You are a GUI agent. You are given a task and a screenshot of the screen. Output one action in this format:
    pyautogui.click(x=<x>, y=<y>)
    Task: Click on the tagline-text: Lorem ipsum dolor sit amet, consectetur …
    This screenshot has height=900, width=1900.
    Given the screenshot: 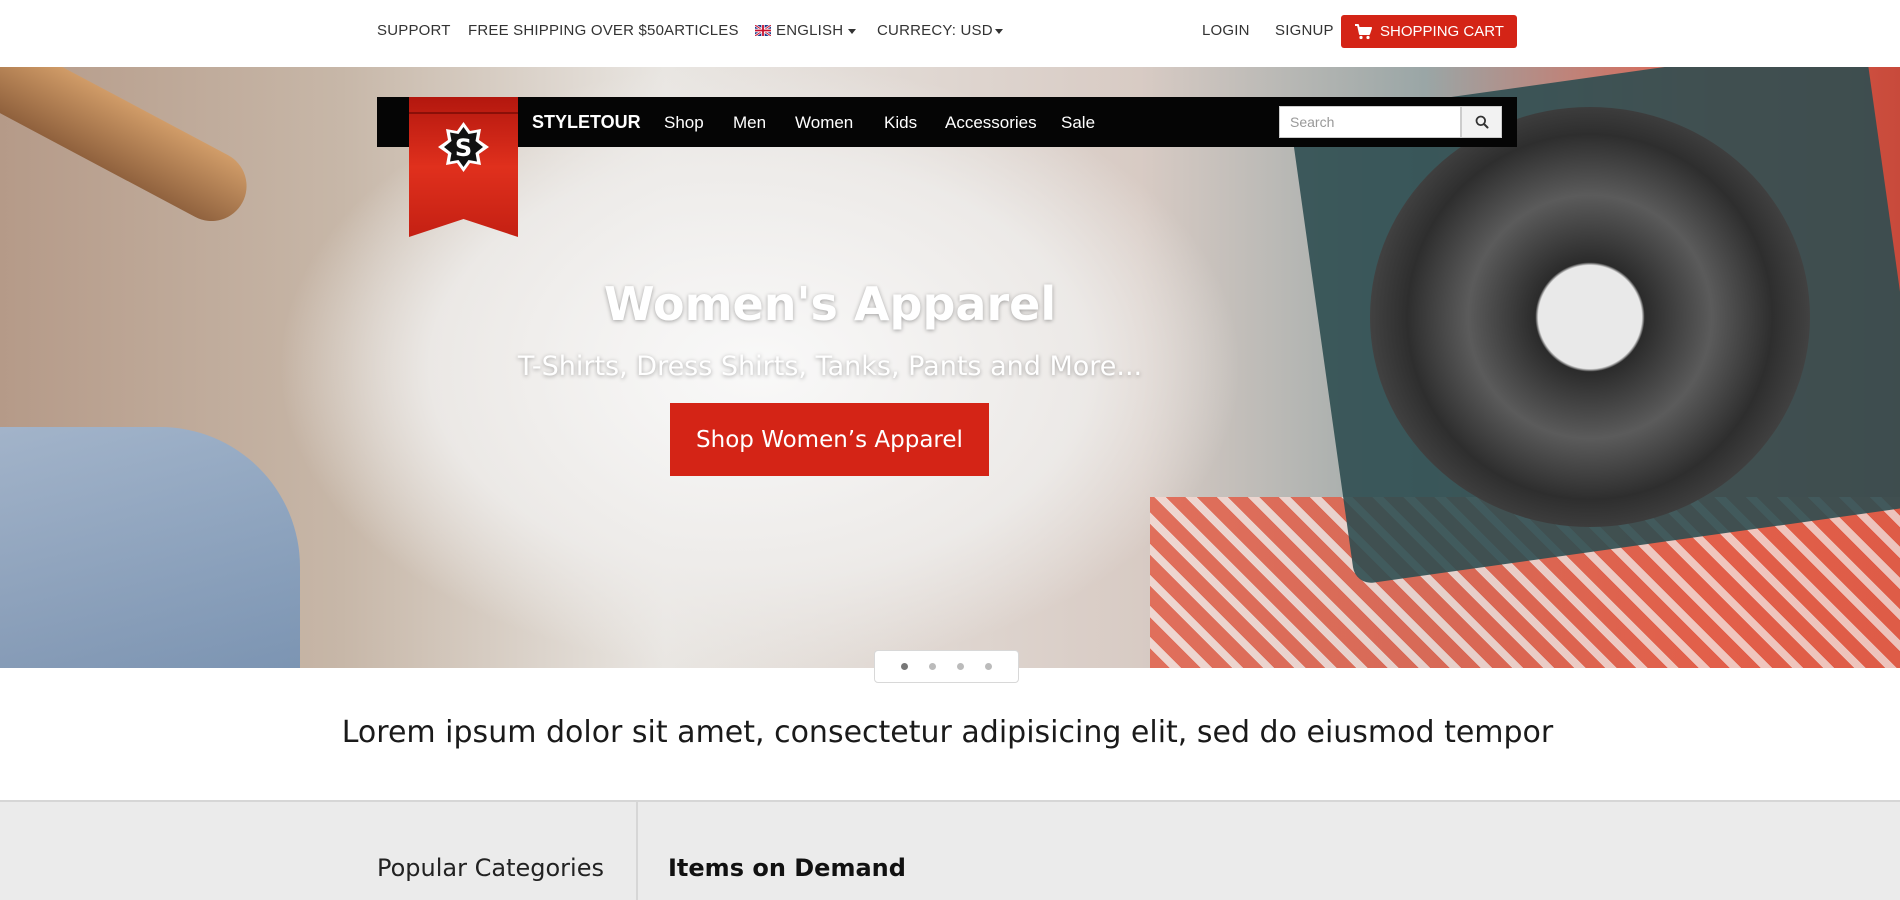 What is the action you would take?
    pyautogui.click(x=947, y=732)
    